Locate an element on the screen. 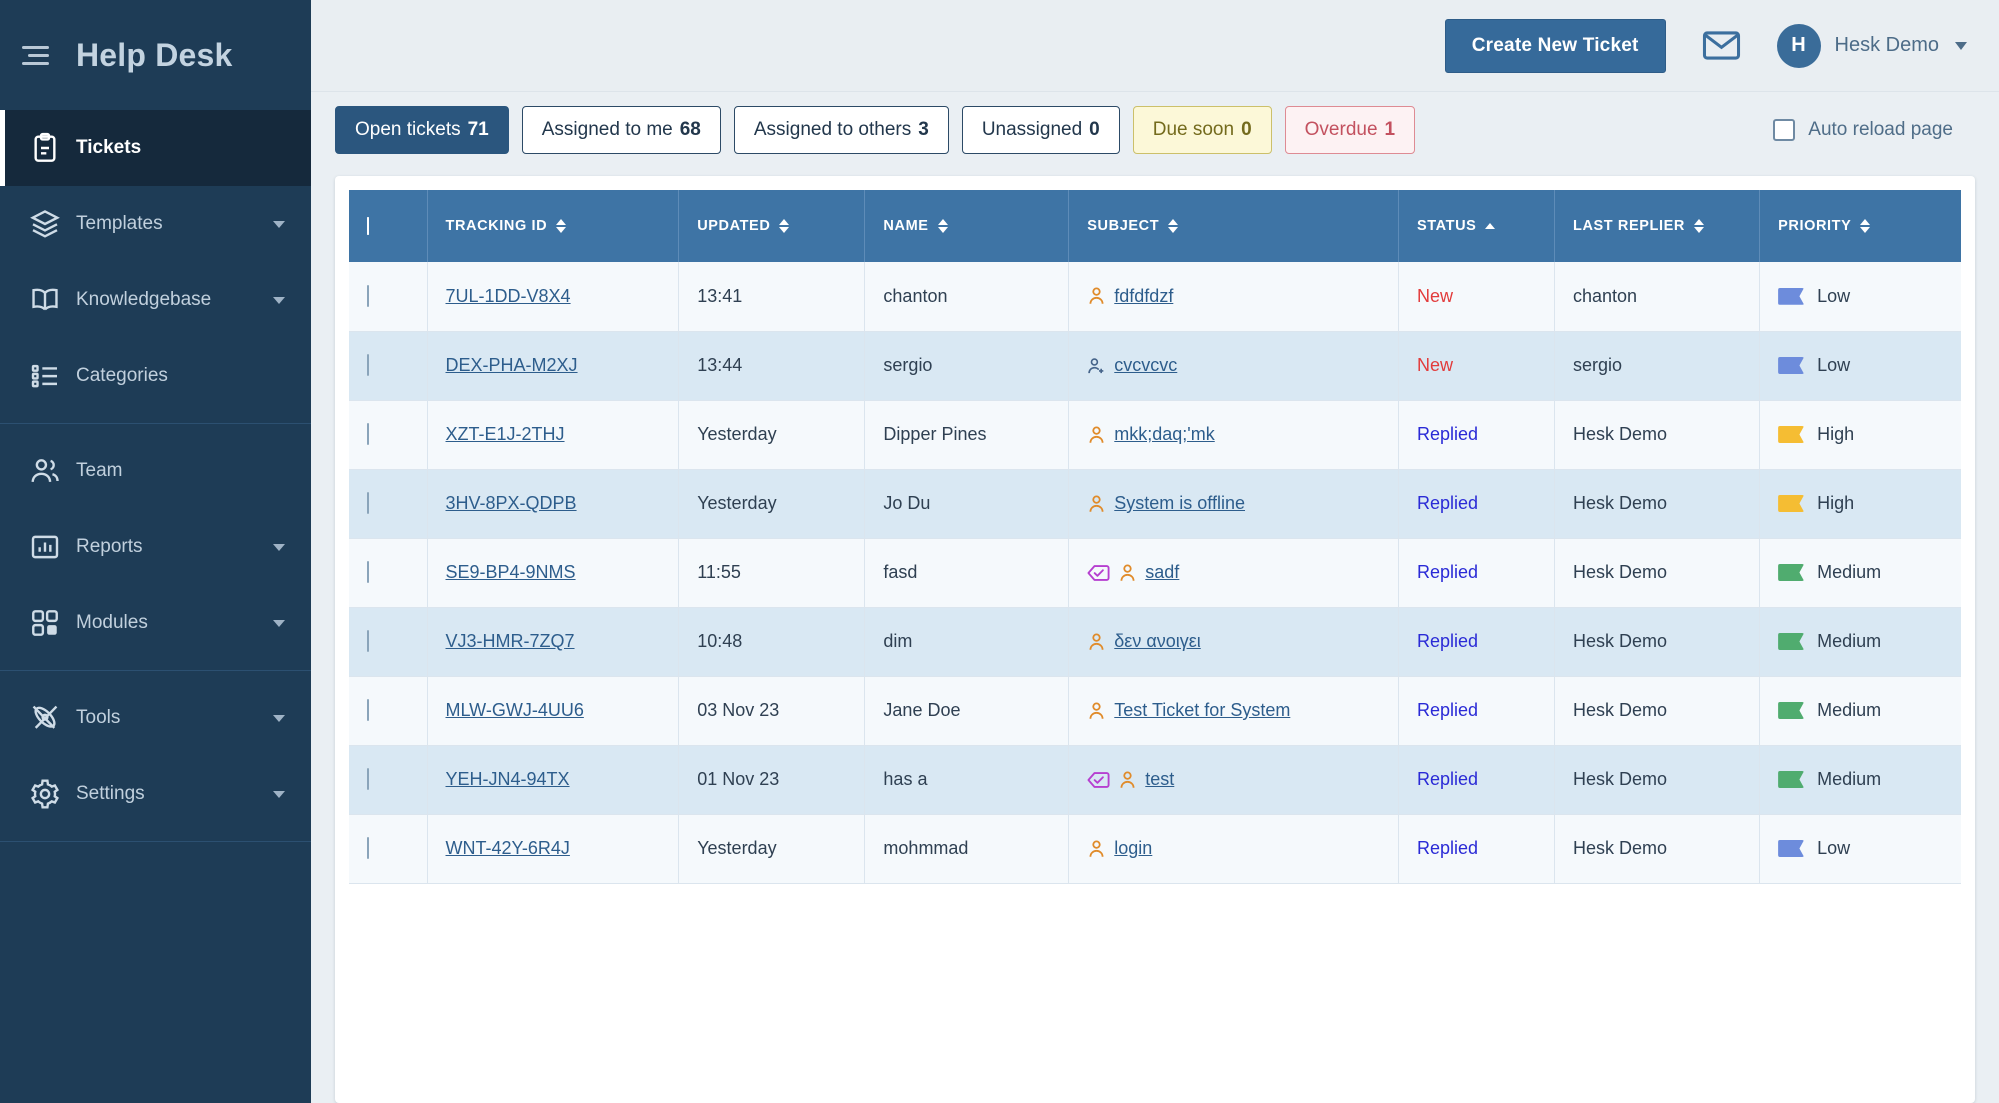 This screenshot has width=1999, height=1103. subject-link: System is offline is located at coordinates (1179, 503).